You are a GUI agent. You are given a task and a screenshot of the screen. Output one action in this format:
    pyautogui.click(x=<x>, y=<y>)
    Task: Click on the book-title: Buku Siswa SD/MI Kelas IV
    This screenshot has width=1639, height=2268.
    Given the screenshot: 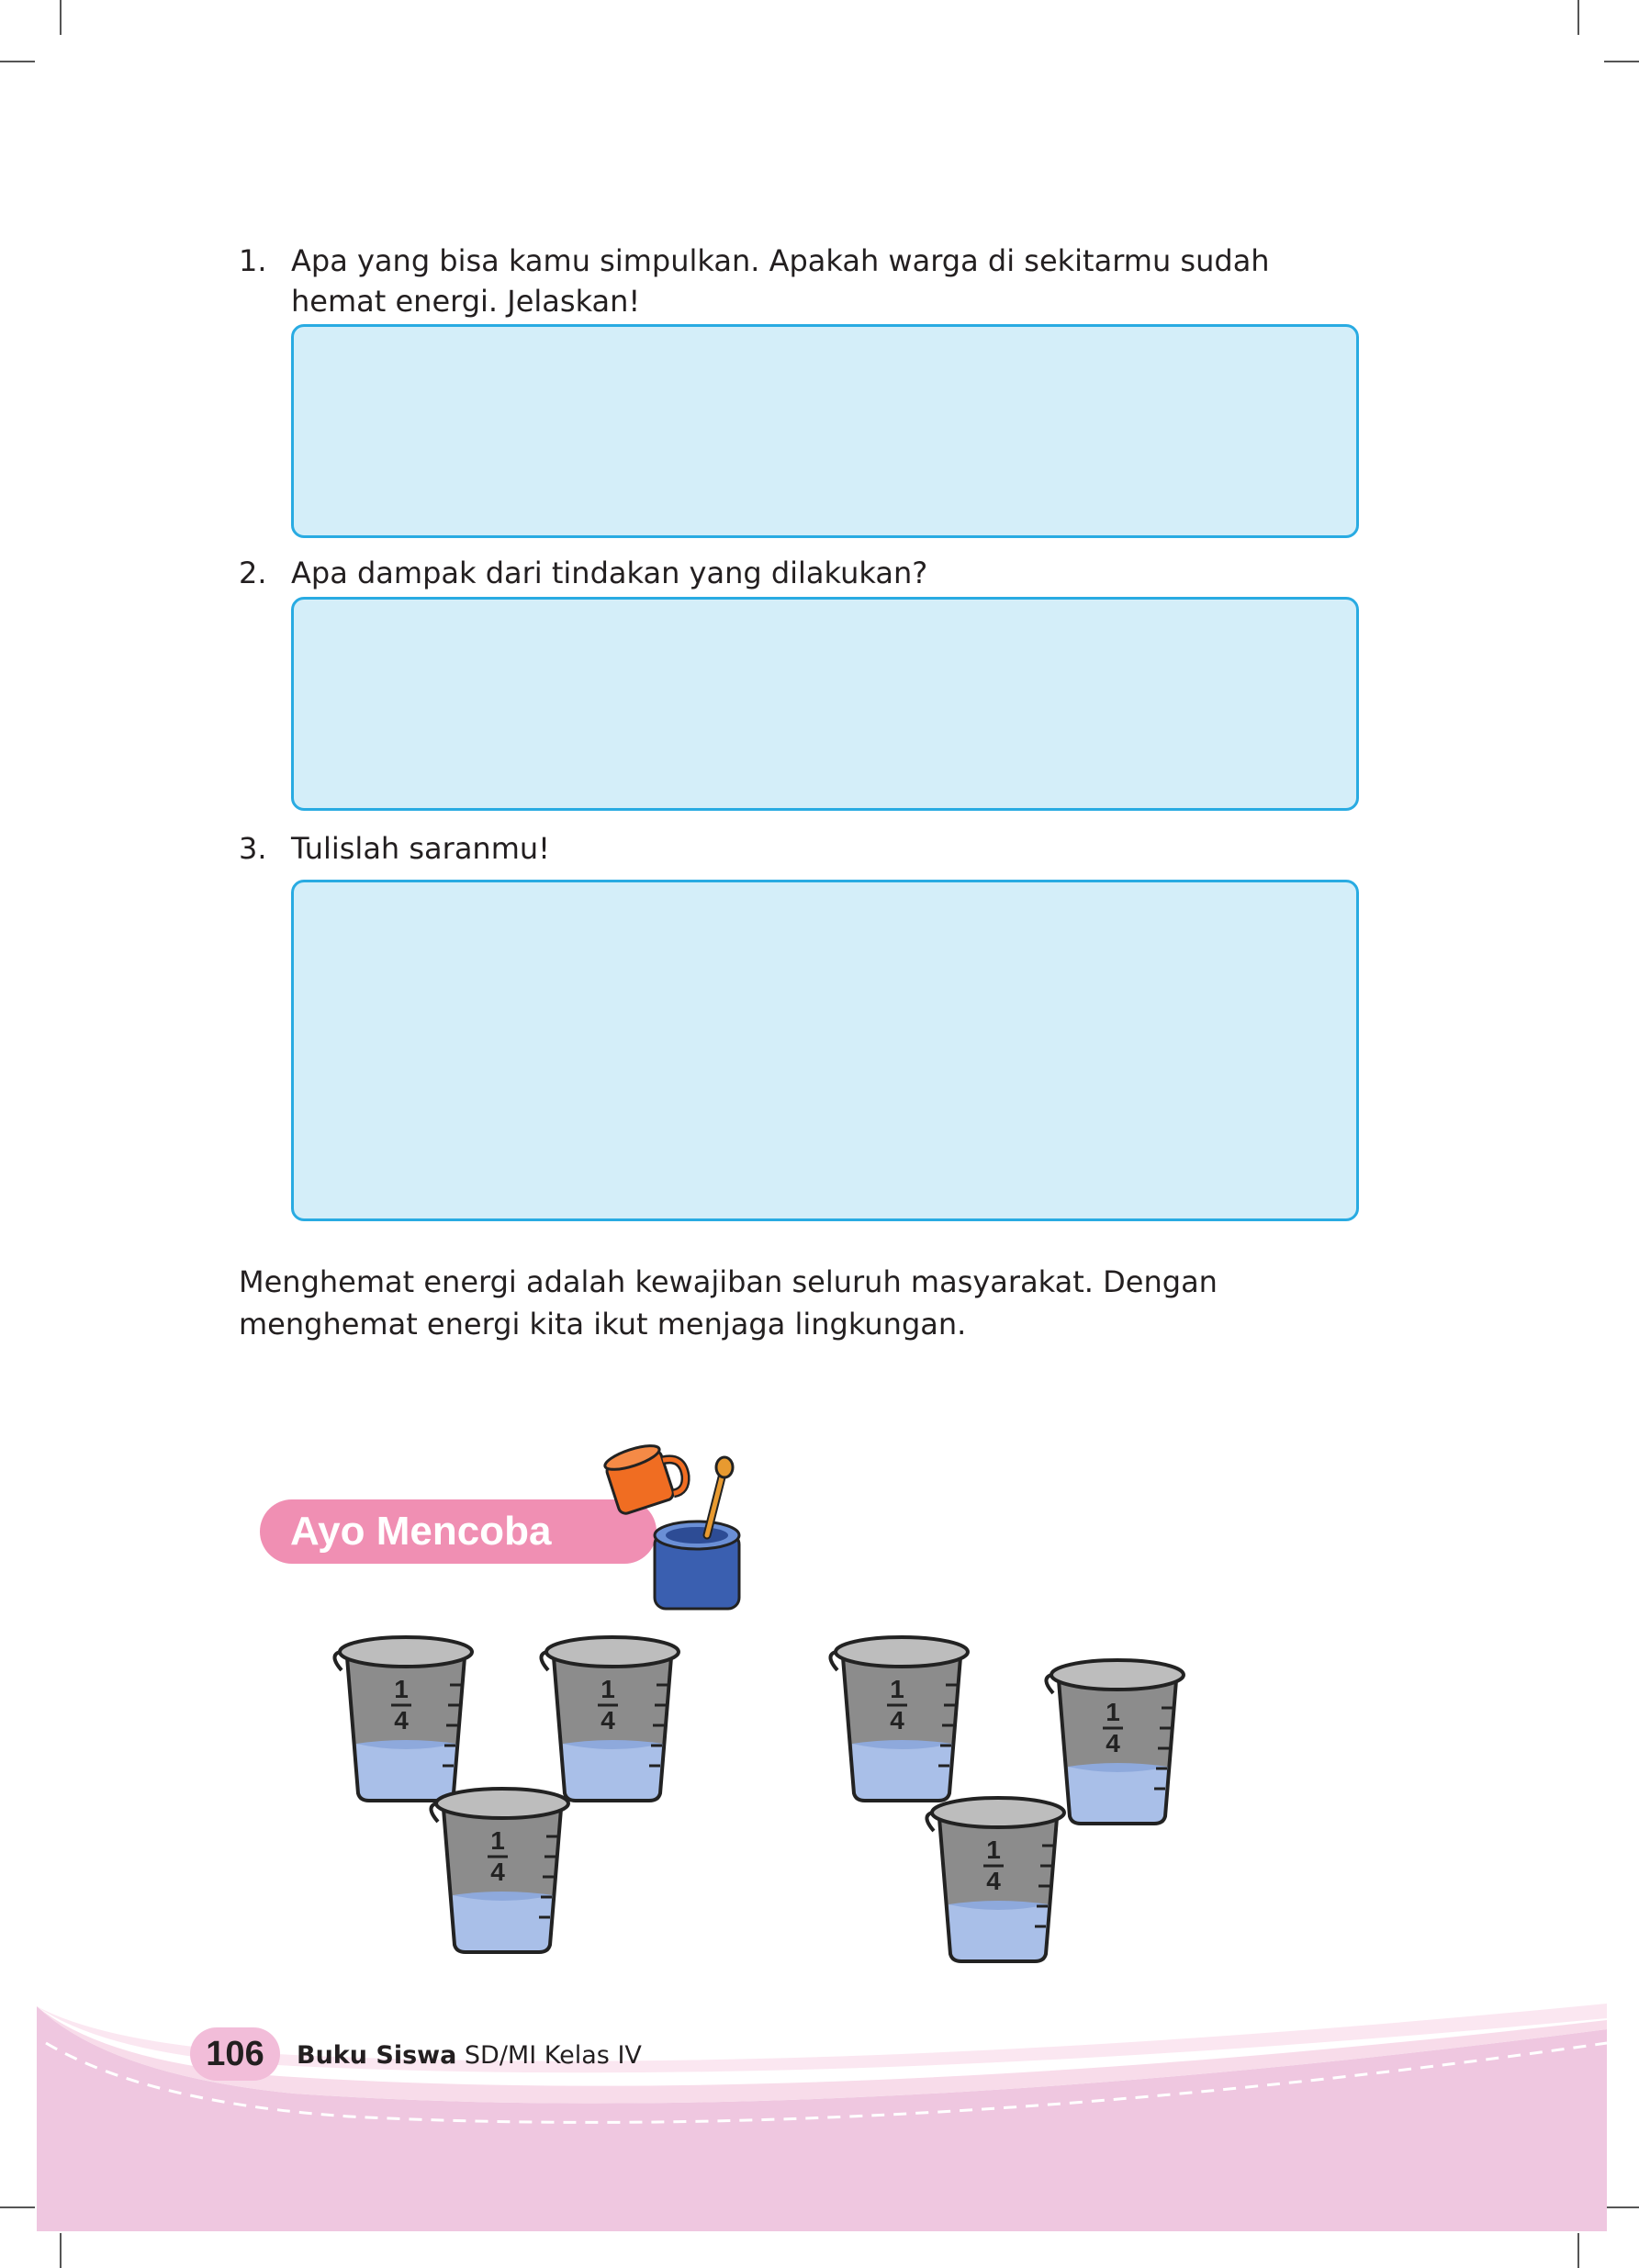 What is the action you would take?
    pyautogui.click(x=469, y=2056)
    